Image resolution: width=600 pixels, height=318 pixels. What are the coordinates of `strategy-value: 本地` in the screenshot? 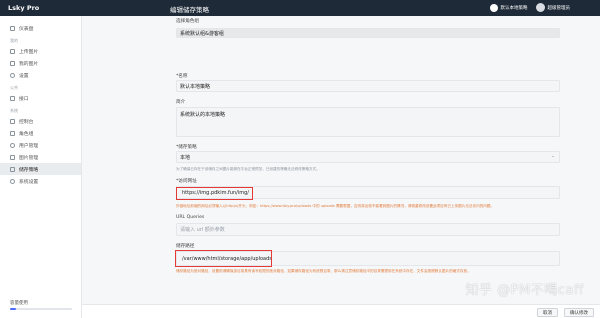 It's located at (185, 157).